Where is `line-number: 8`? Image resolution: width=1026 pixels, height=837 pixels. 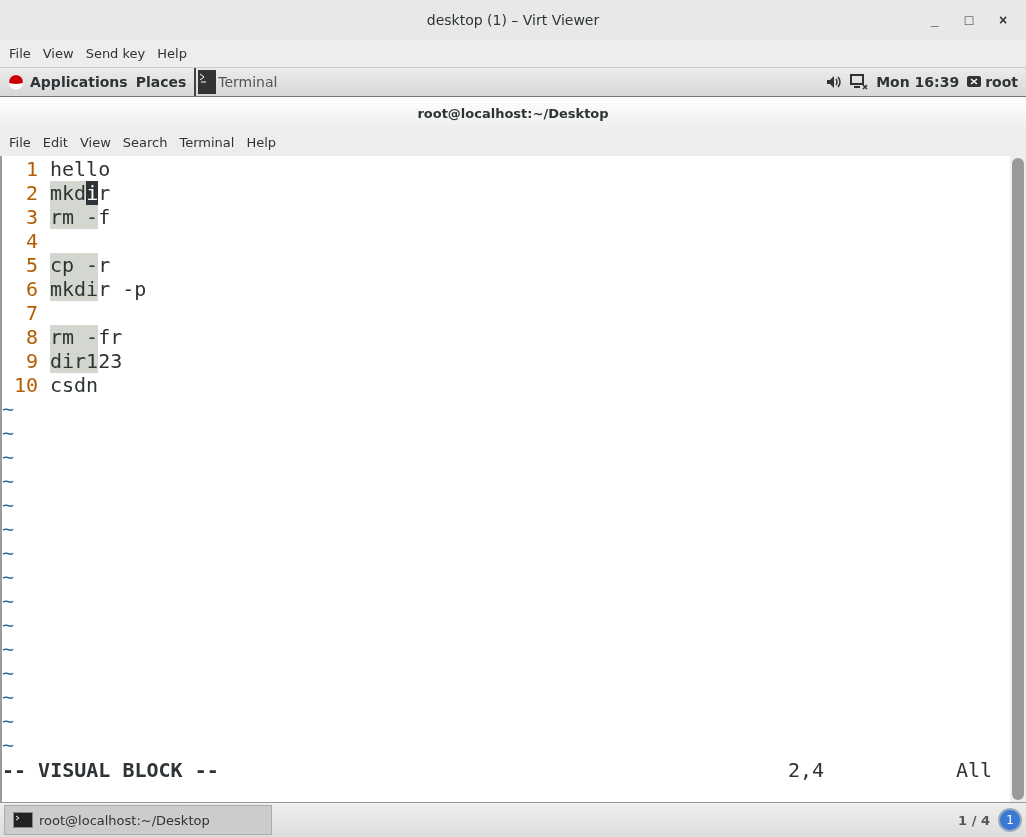
line-number: 8 is located at coordinates (31, 337).